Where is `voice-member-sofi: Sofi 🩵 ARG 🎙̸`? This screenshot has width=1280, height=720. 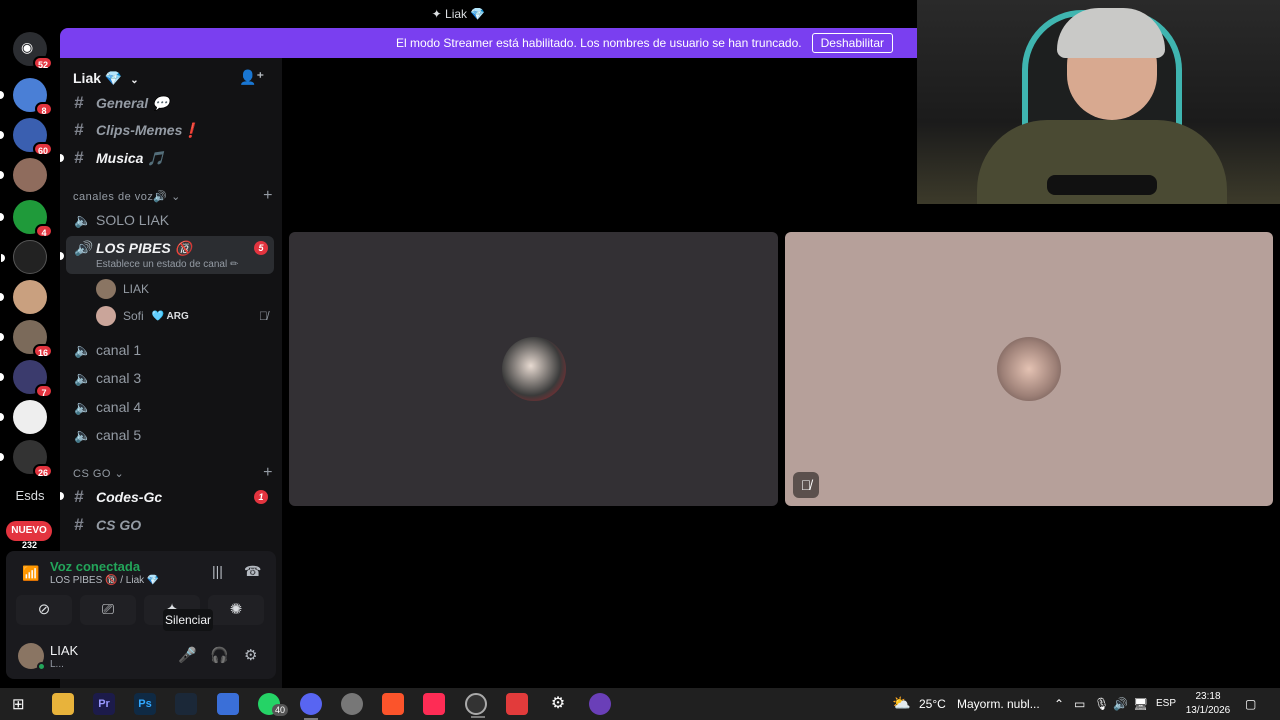 voice-member-sofi: Sofi 🩵 ARG 🎙̸ is located at coordinates (186, 316).